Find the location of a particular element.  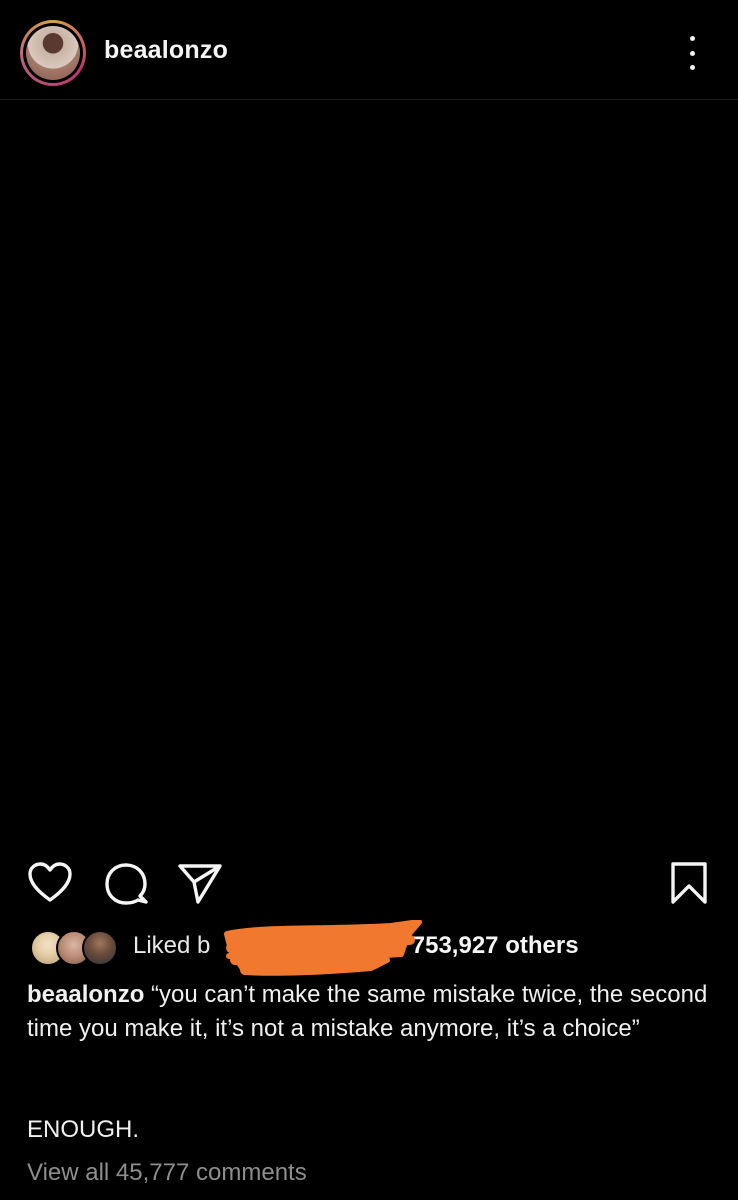

more-options-icon is located at coordinates (692, 53).